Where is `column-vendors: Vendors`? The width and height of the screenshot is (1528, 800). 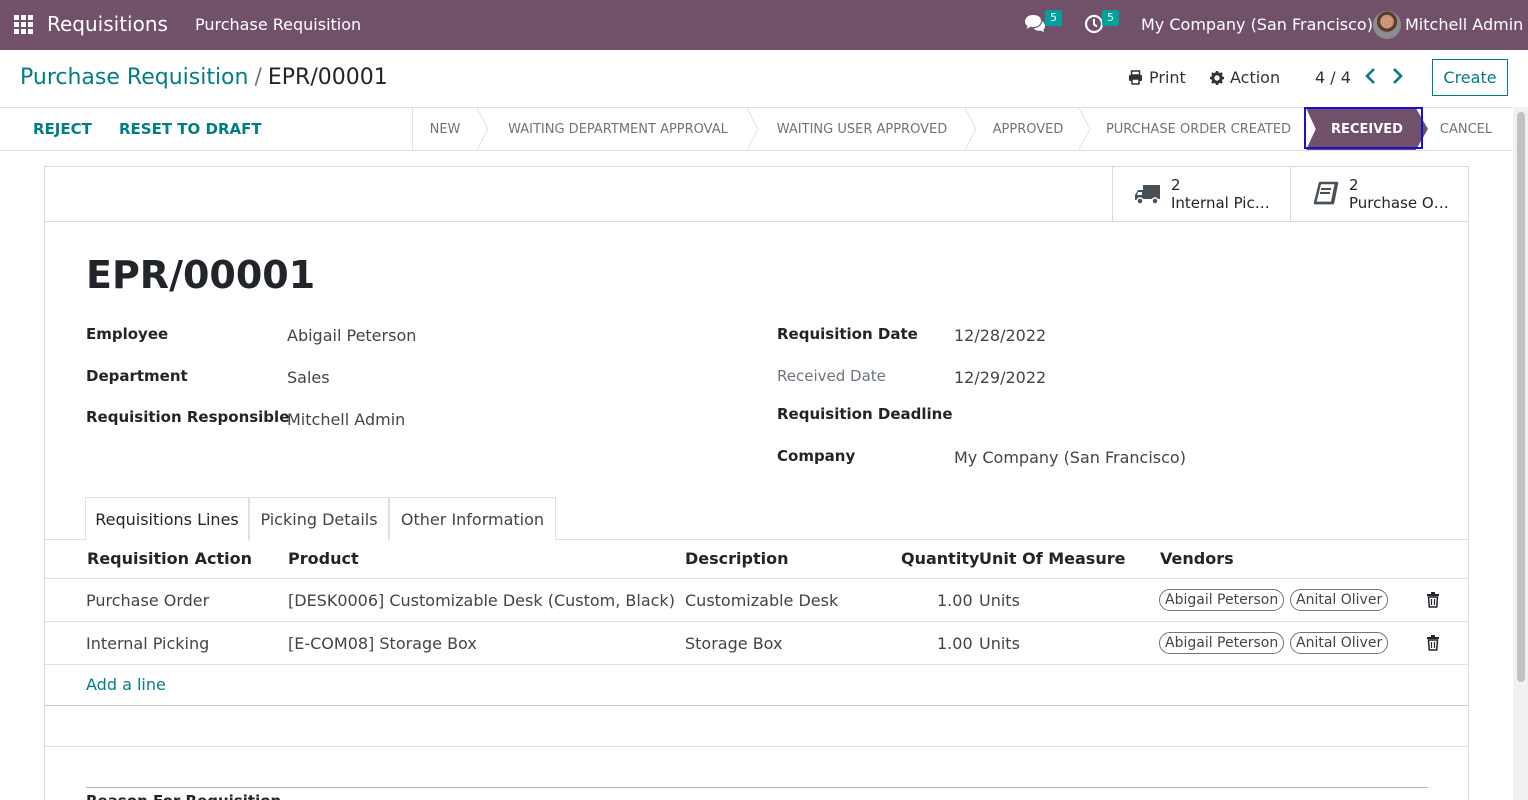 column-vendors: Vendors is located at coordinates (1197, 558).